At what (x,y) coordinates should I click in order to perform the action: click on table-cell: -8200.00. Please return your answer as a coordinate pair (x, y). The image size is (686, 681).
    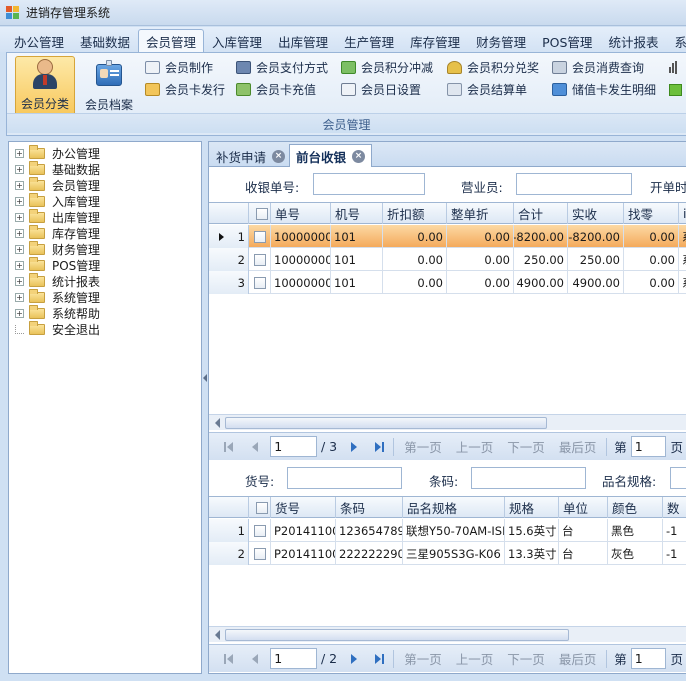
    Looking at the image, I should click on (596, 236).